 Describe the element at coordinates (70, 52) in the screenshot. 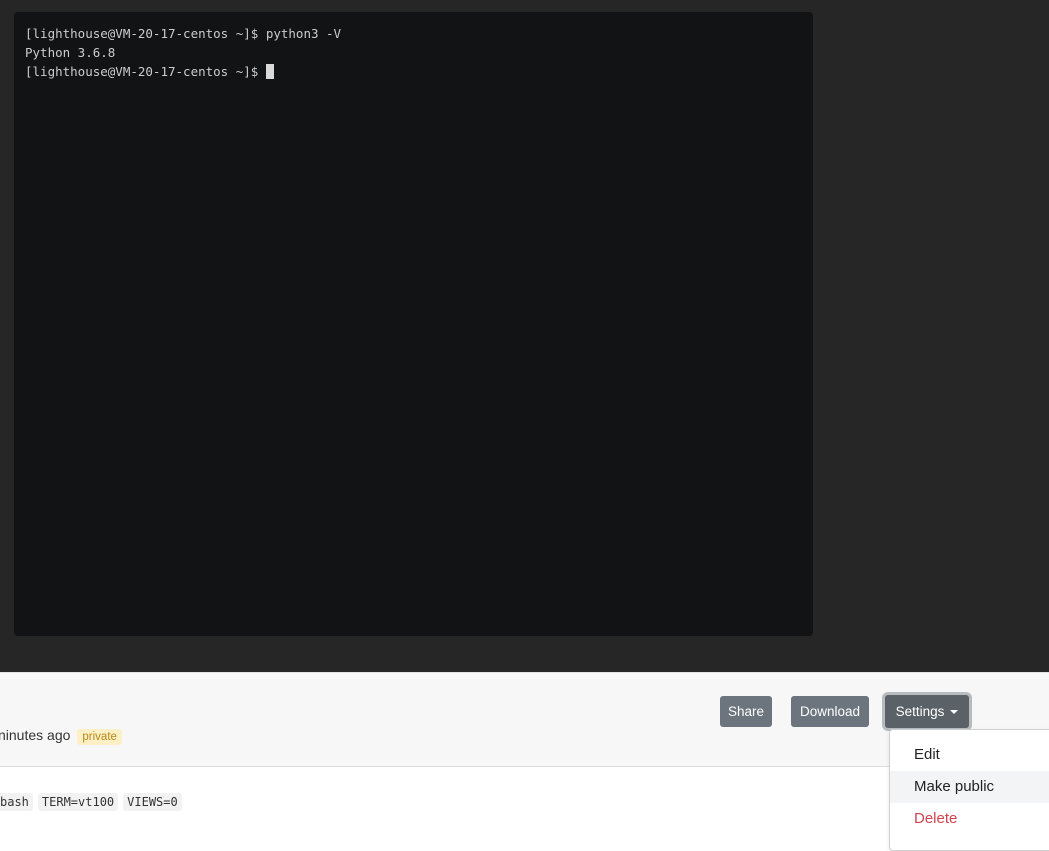

I see `terminal-line: Python 3.6.8` at that location.